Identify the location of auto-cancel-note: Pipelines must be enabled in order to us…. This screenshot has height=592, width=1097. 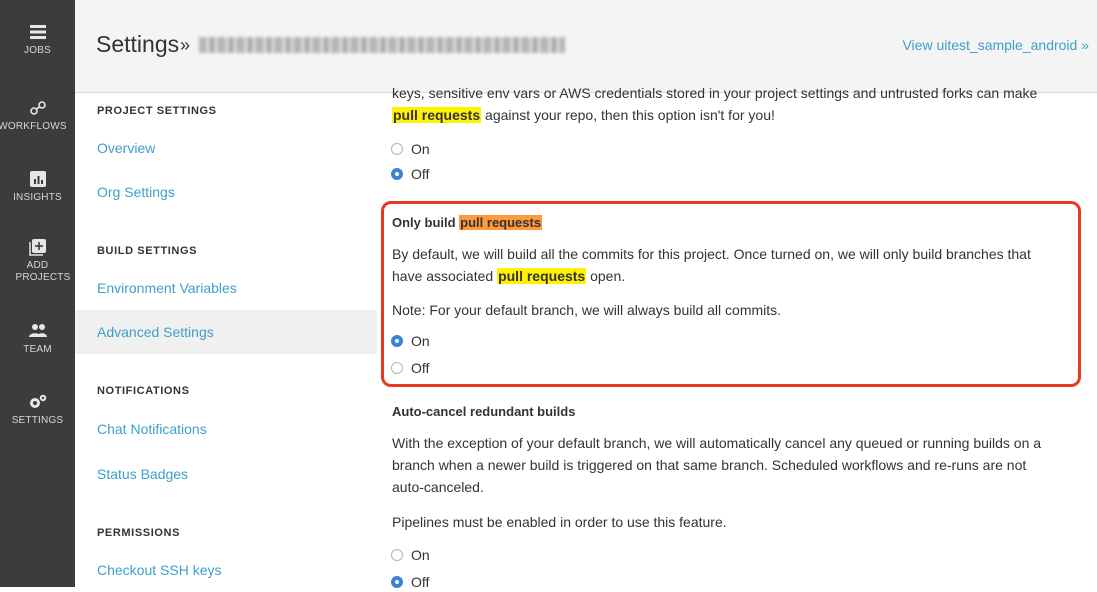
(559, 522).